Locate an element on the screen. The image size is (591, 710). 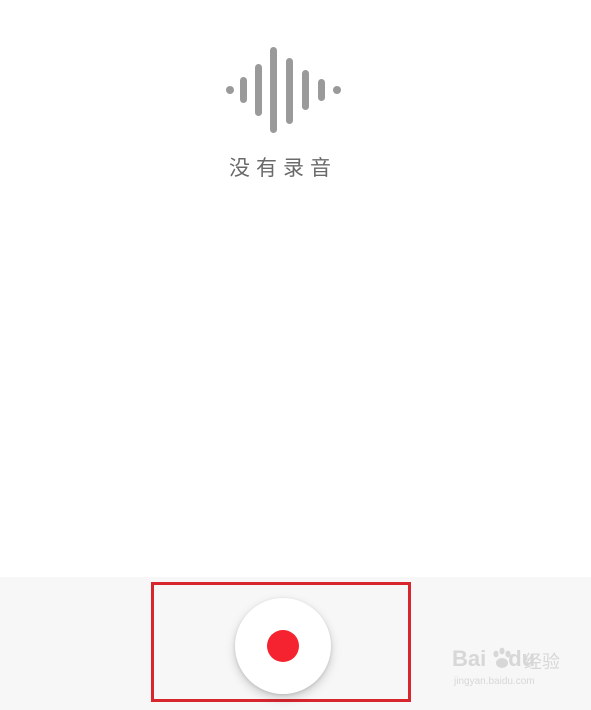
record-button is located at coordinates (283, 646).